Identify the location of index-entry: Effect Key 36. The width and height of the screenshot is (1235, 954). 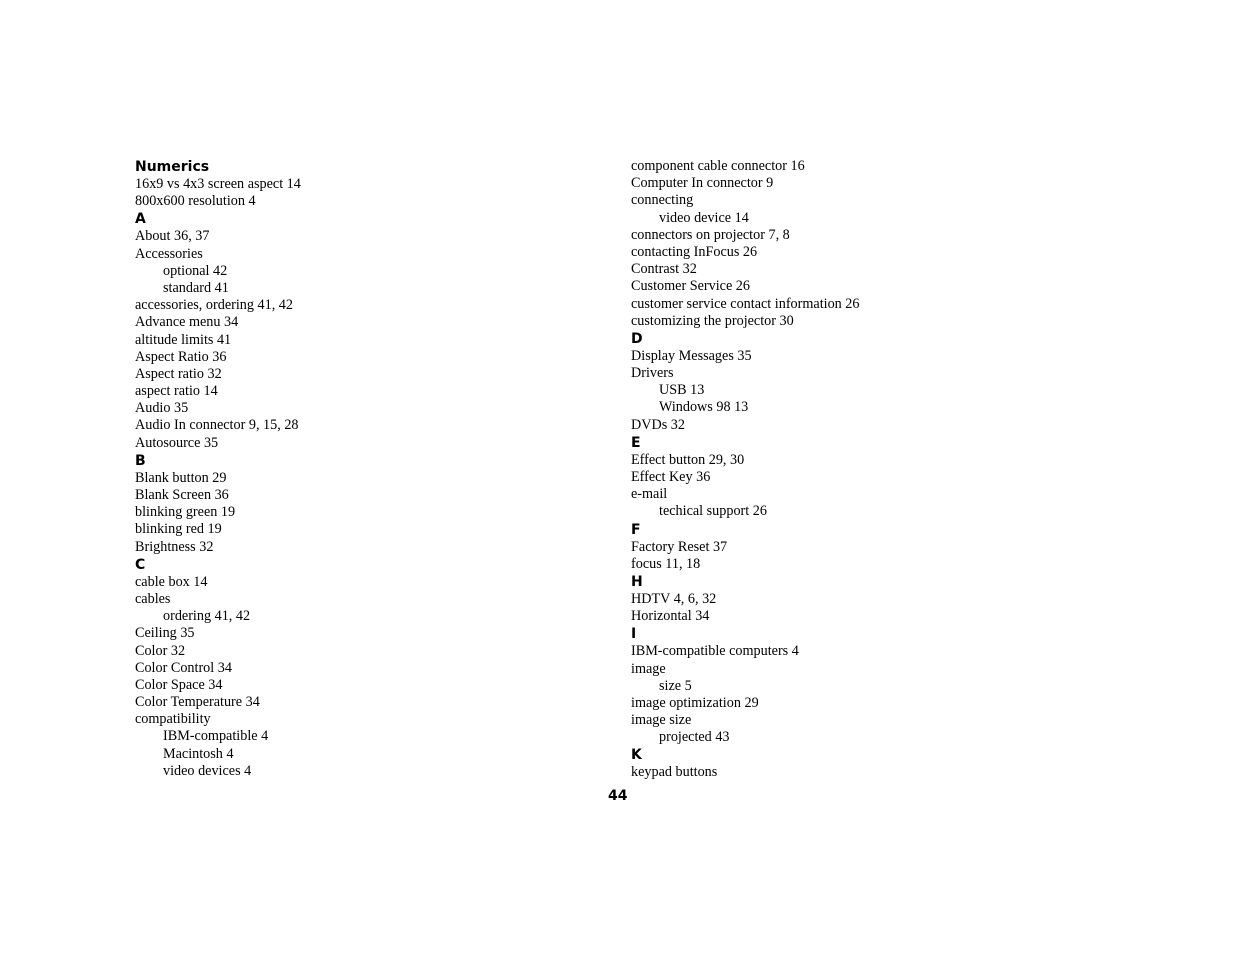
(671, 477).